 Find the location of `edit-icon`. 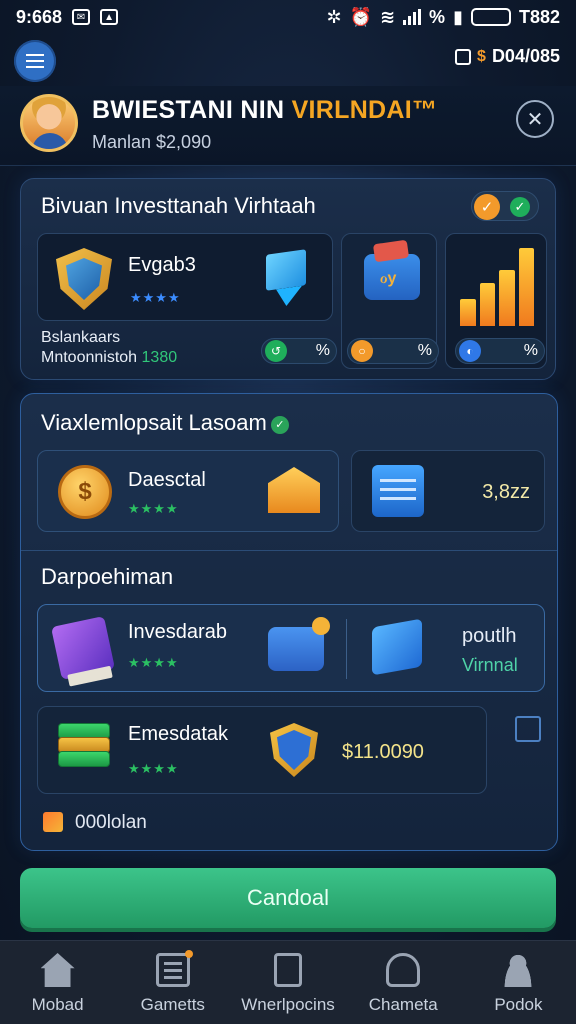

edit-icon is located at coordinates (528, 729).